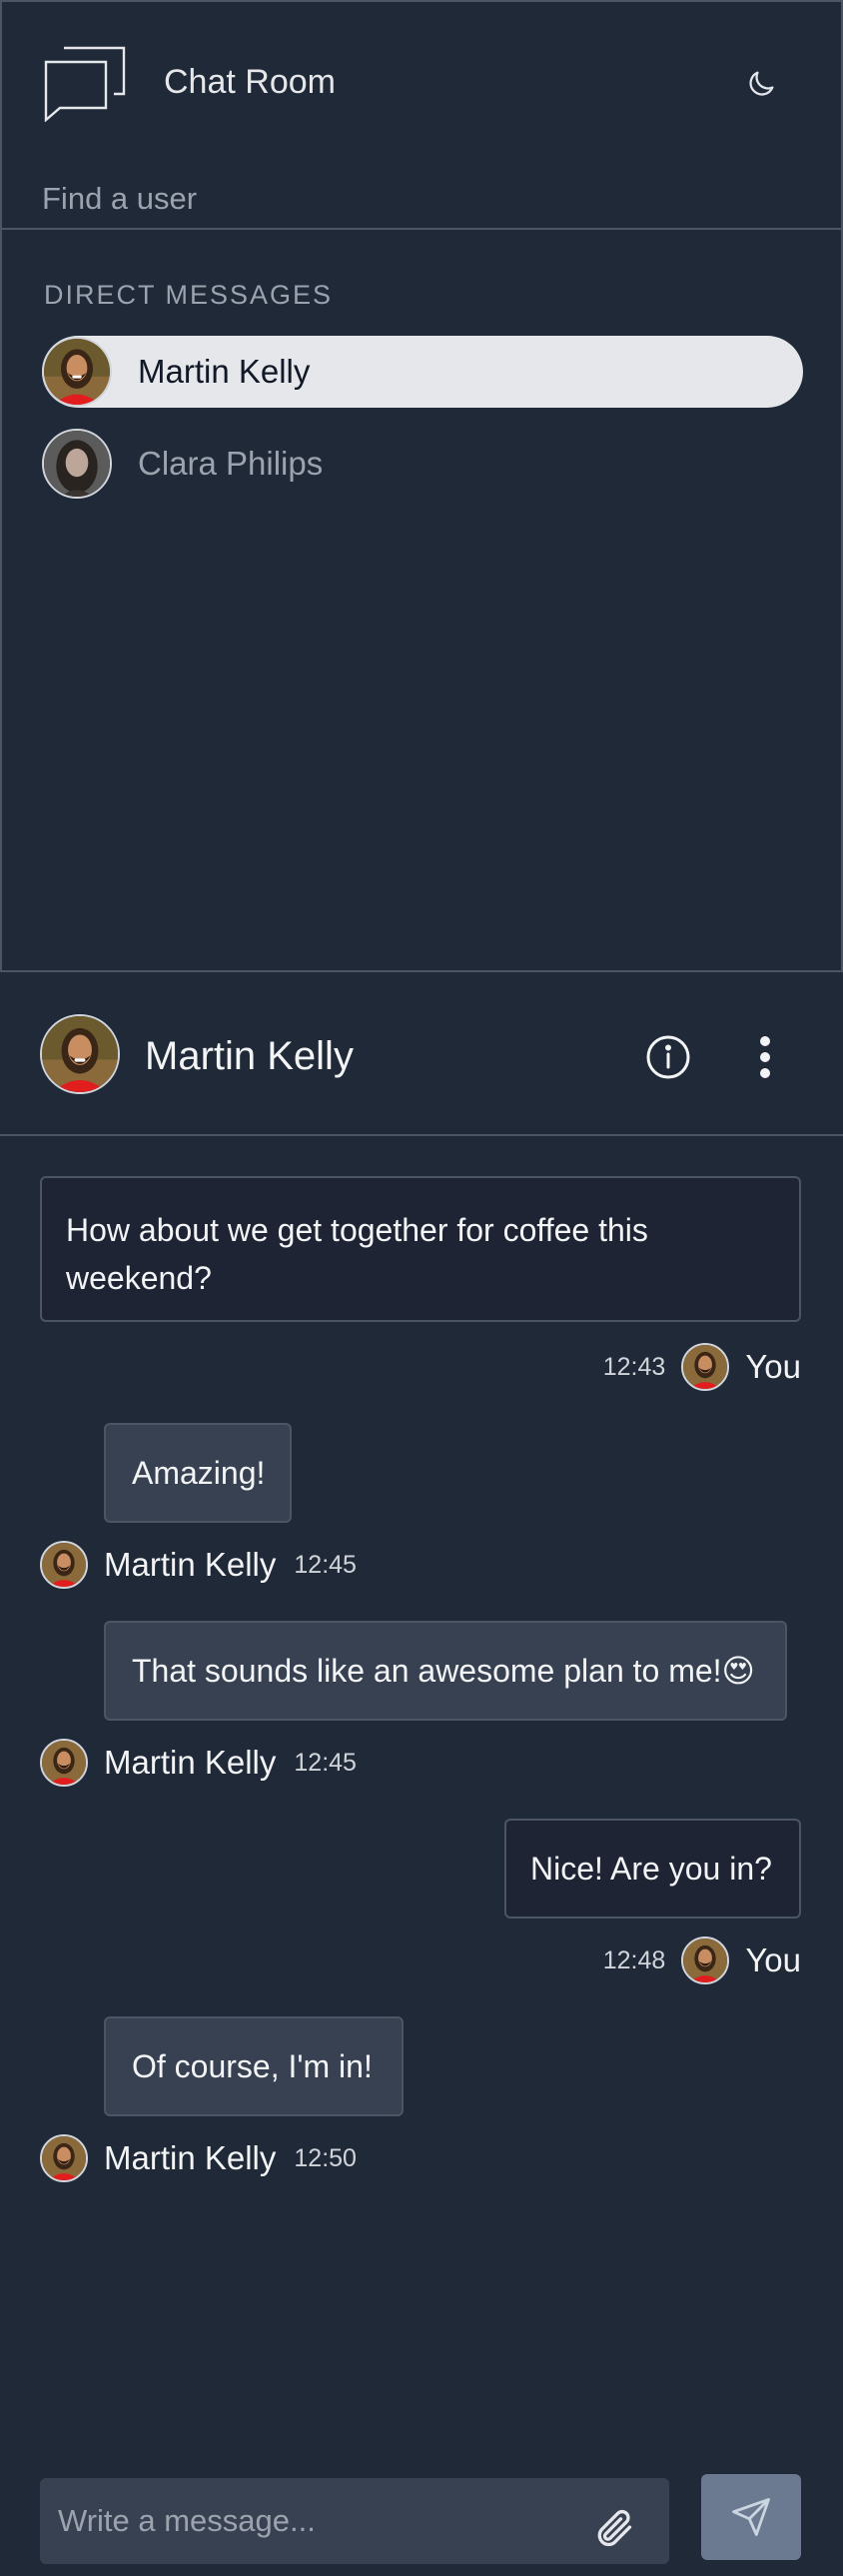 The image size is (843, 2576). What do you see at coordinates (325, 2157) in the screenshot?
I see `message-time: 12:50` at bounding box center [325, 2157].